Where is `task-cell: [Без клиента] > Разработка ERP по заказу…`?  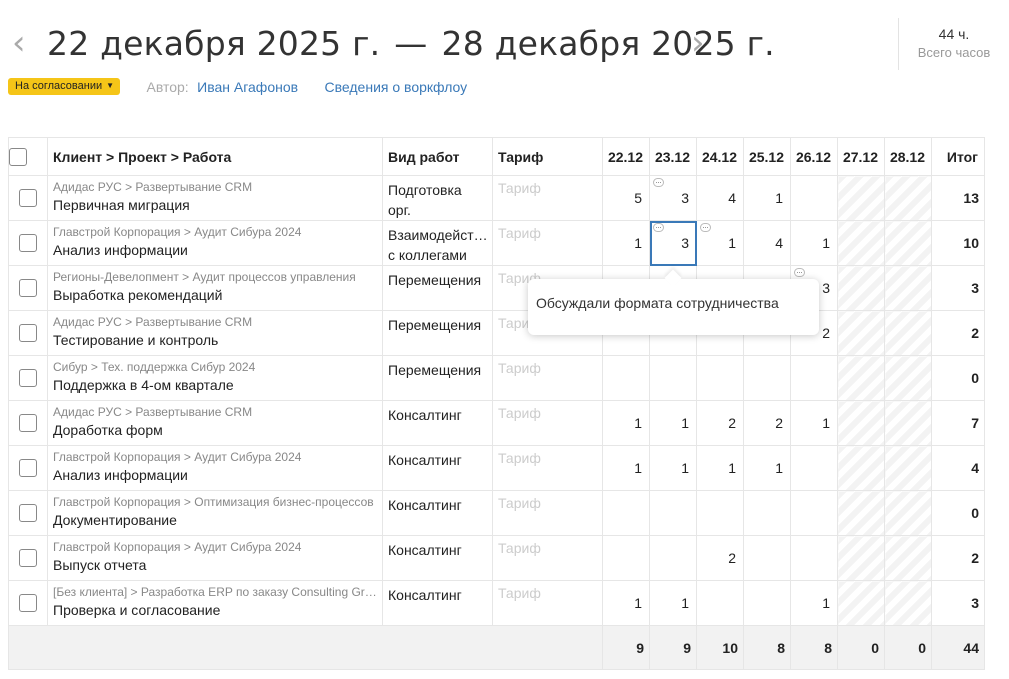 task-cell: [Без клиента] > Разработка ERP по заказу… is located at coordinates (215, 603).